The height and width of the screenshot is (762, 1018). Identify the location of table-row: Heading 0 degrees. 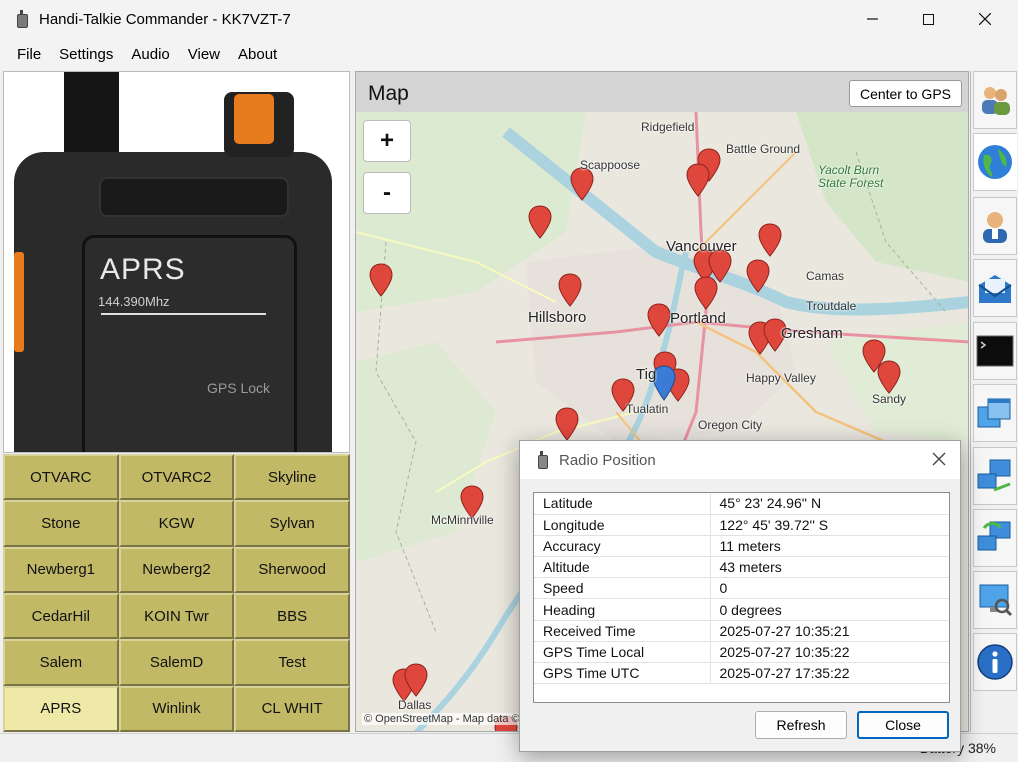
(741, 609).